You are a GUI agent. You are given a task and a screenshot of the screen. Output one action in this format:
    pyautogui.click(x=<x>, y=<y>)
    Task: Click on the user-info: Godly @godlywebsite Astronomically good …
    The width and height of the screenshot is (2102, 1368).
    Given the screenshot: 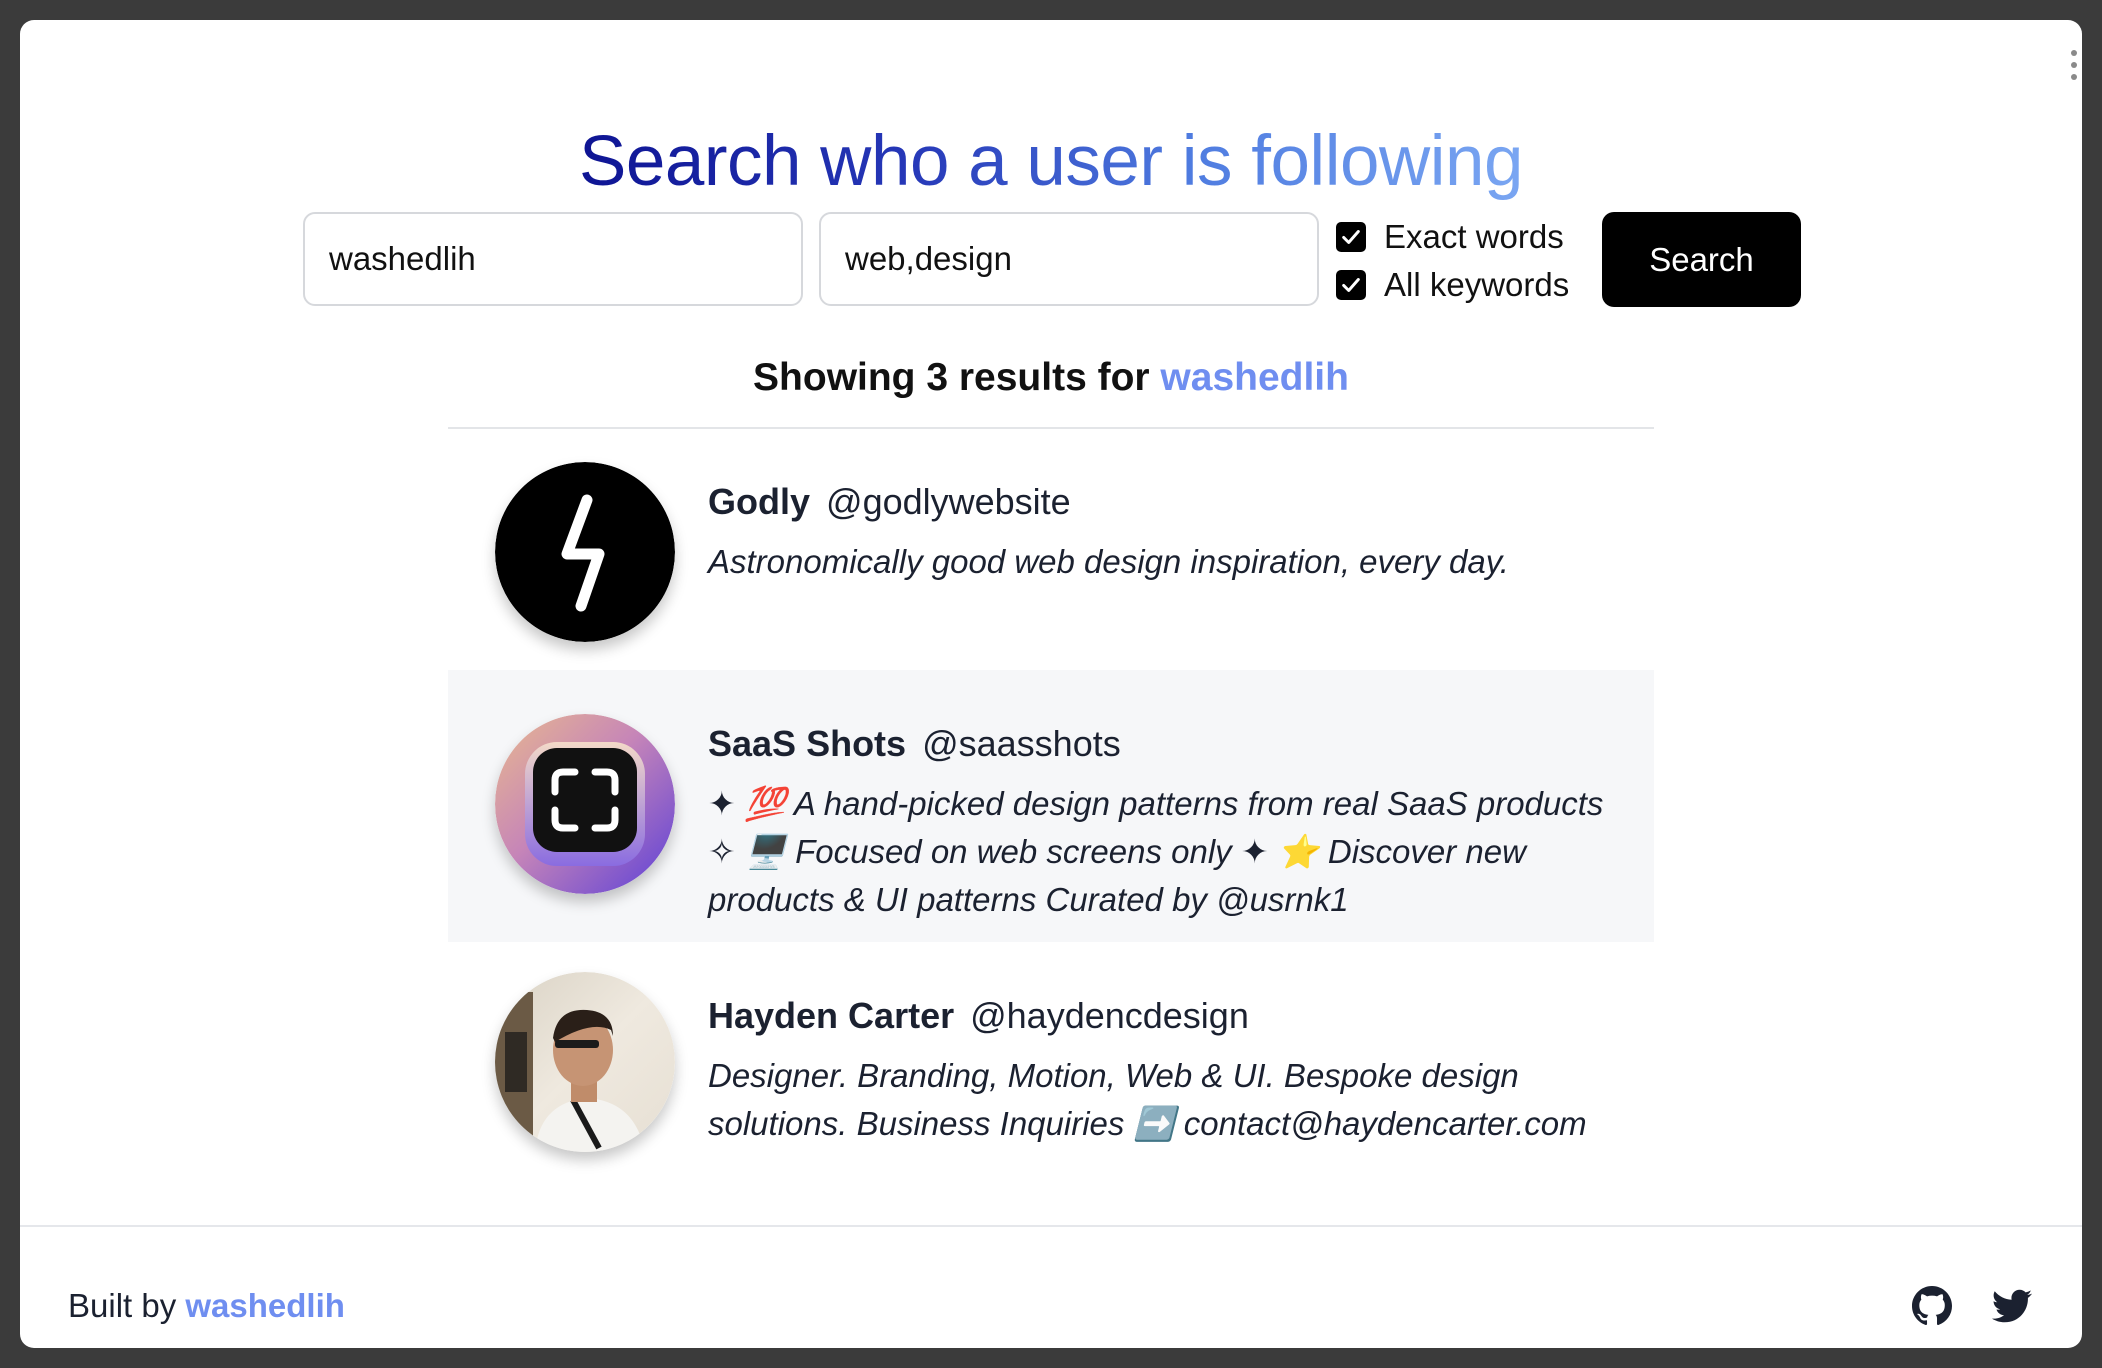 What is the action you would take?
    pyautogui.click(x=1161, y=532)
    